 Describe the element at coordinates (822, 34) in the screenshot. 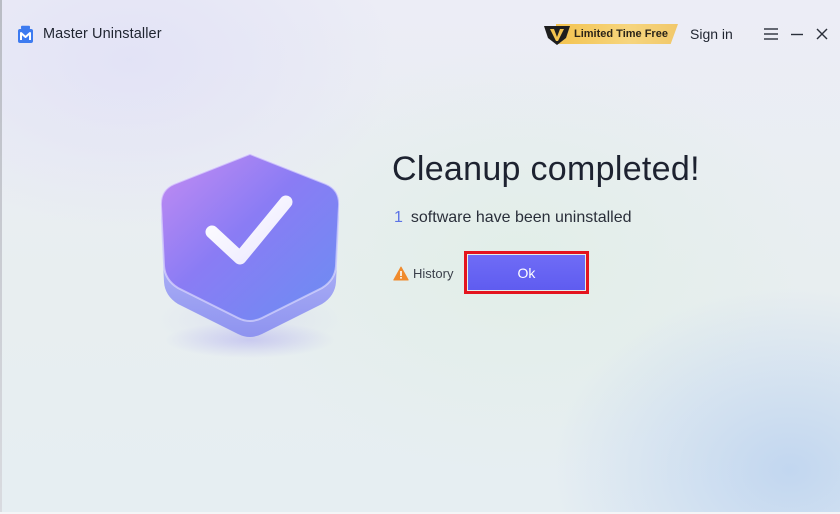

I see `close-icon` at that location.